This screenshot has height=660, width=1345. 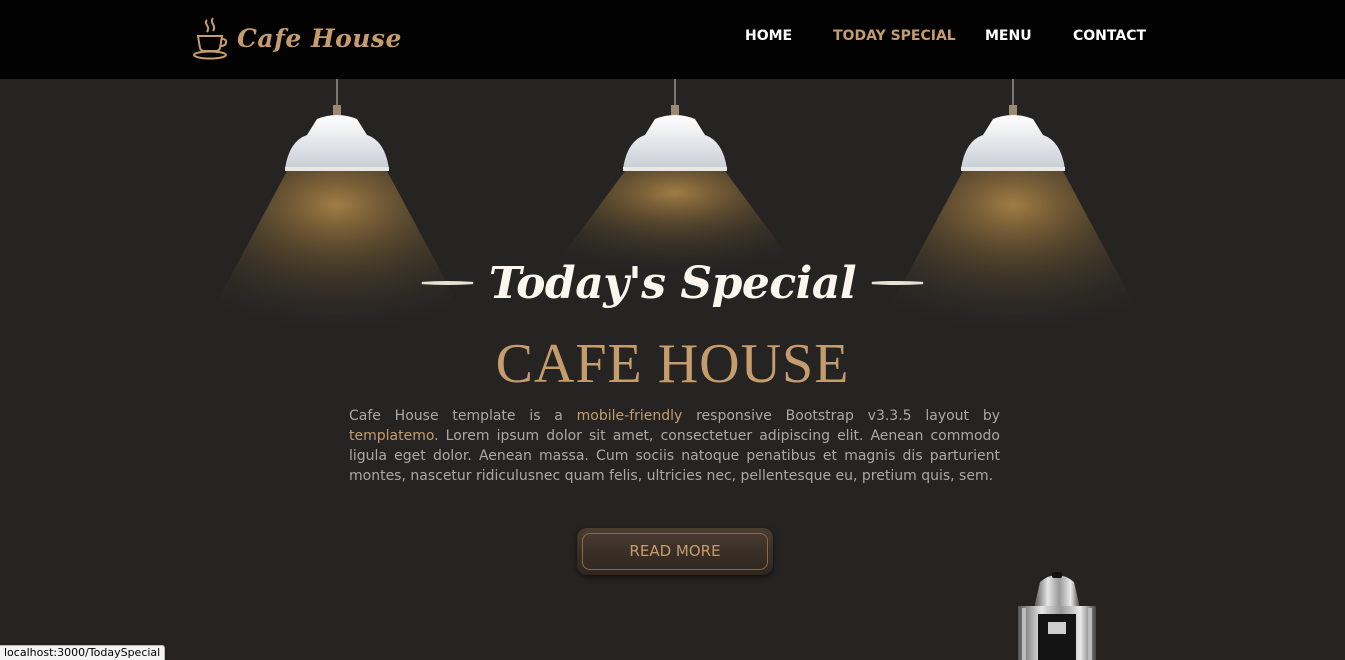 What do you see at coordinates (897, 283) in the screenshot?
I see `decorative-dash-right` at bounding box center [897, 283].